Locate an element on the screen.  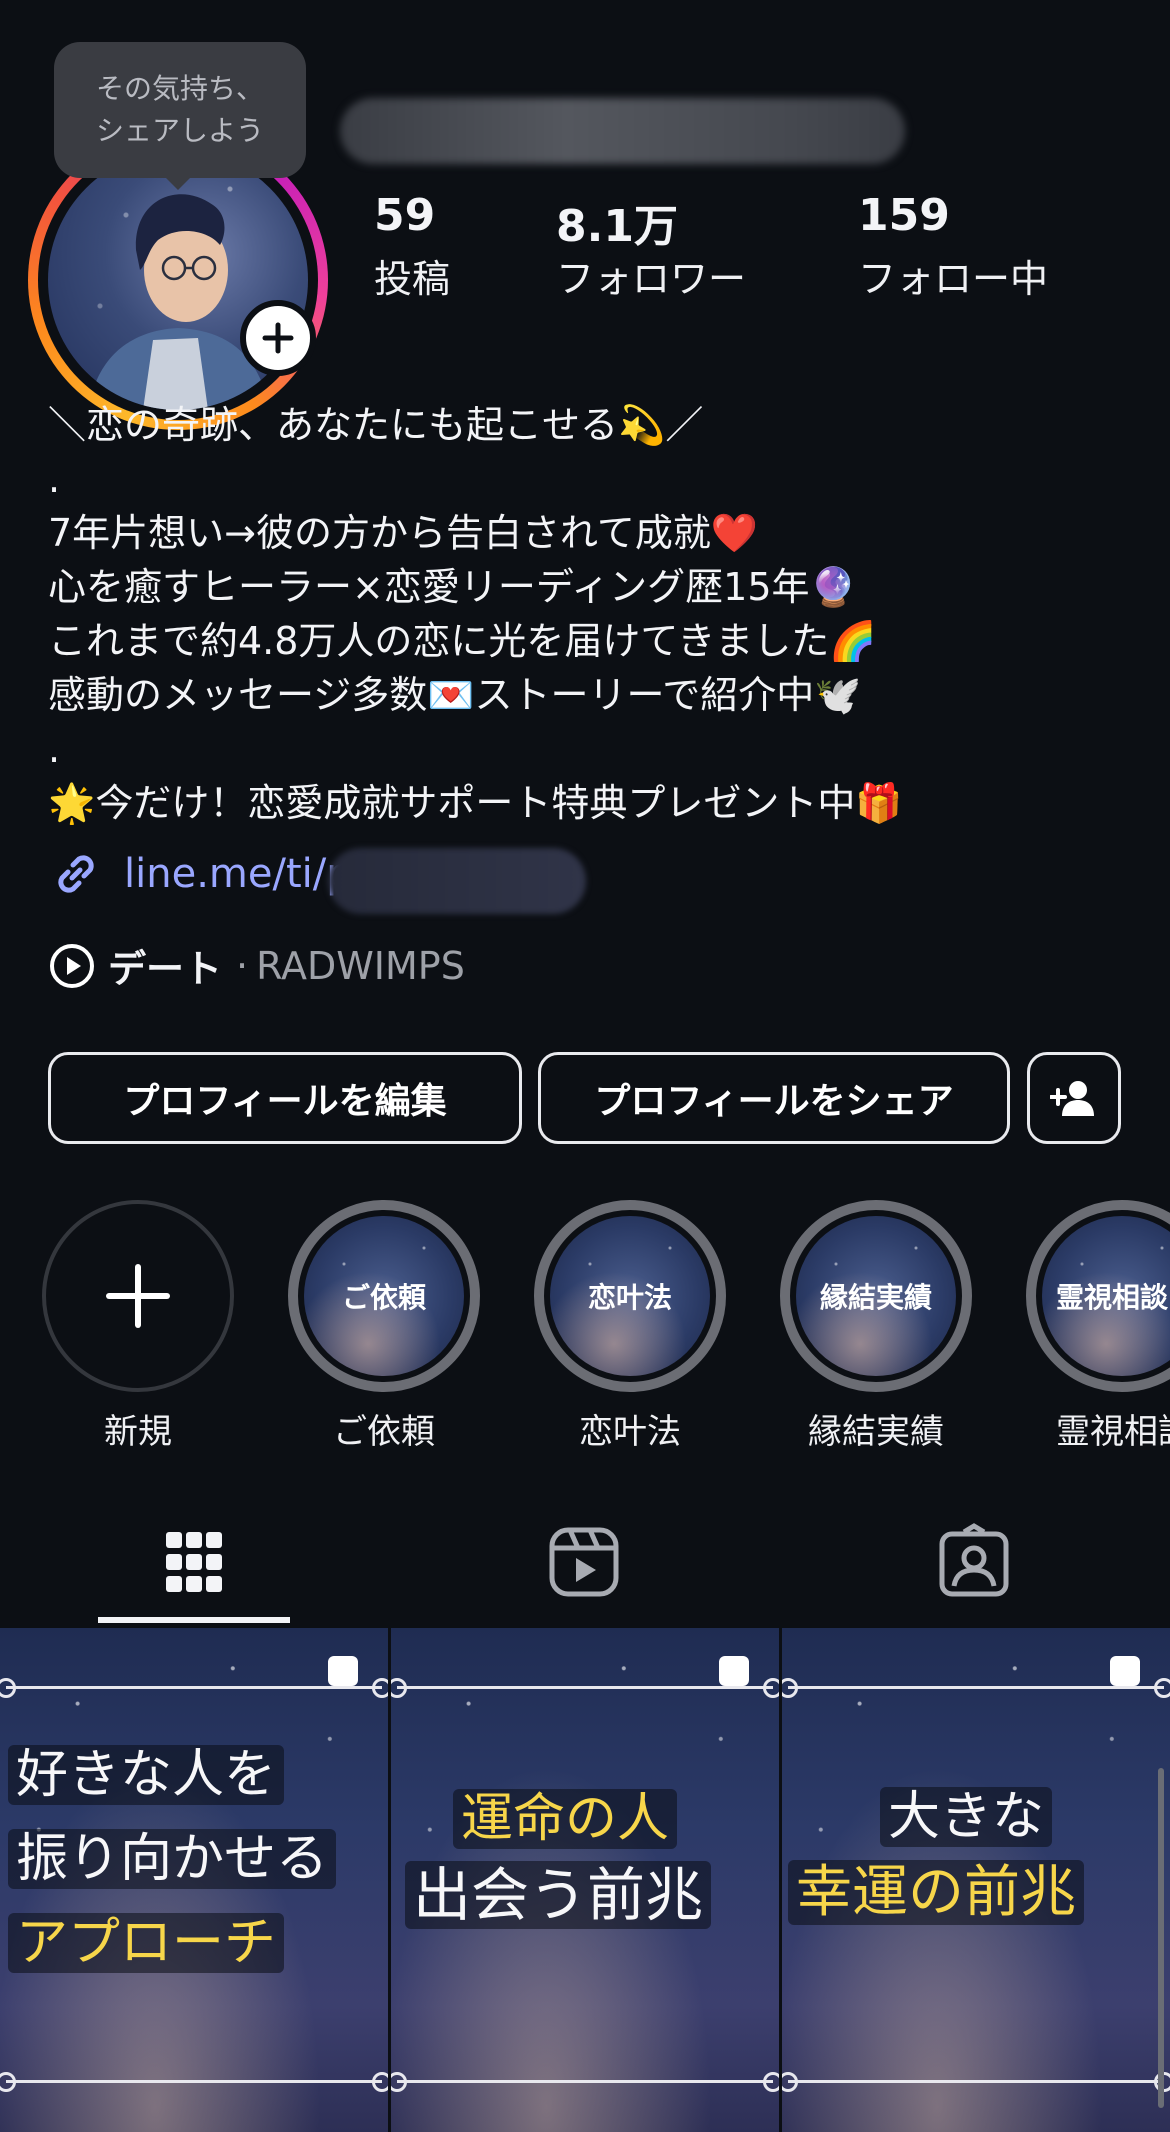
posts-label: 投稿 is located at coordinates (412, 275).